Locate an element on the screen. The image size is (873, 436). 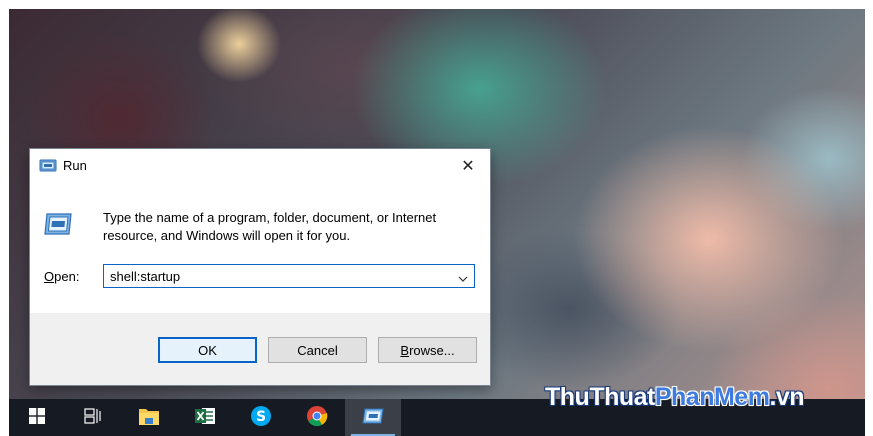
browse-mnemonic: B is located at coordinates (405, 350).